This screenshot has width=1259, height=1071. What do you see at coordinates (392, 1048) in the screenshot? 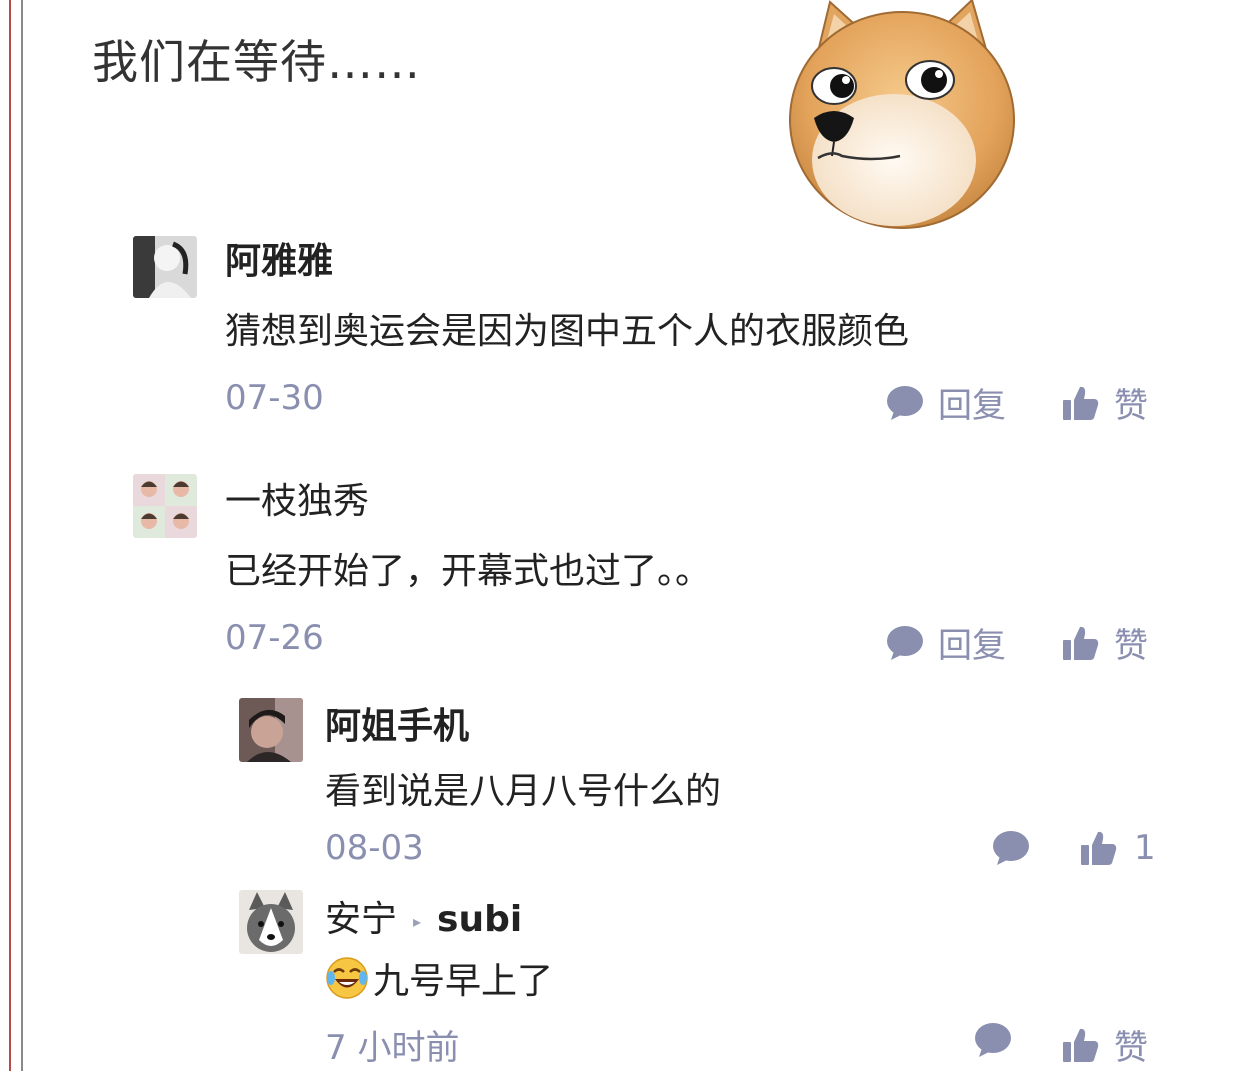
I see `reply-date: 7 小时前` at bounding box center [392, 1048].